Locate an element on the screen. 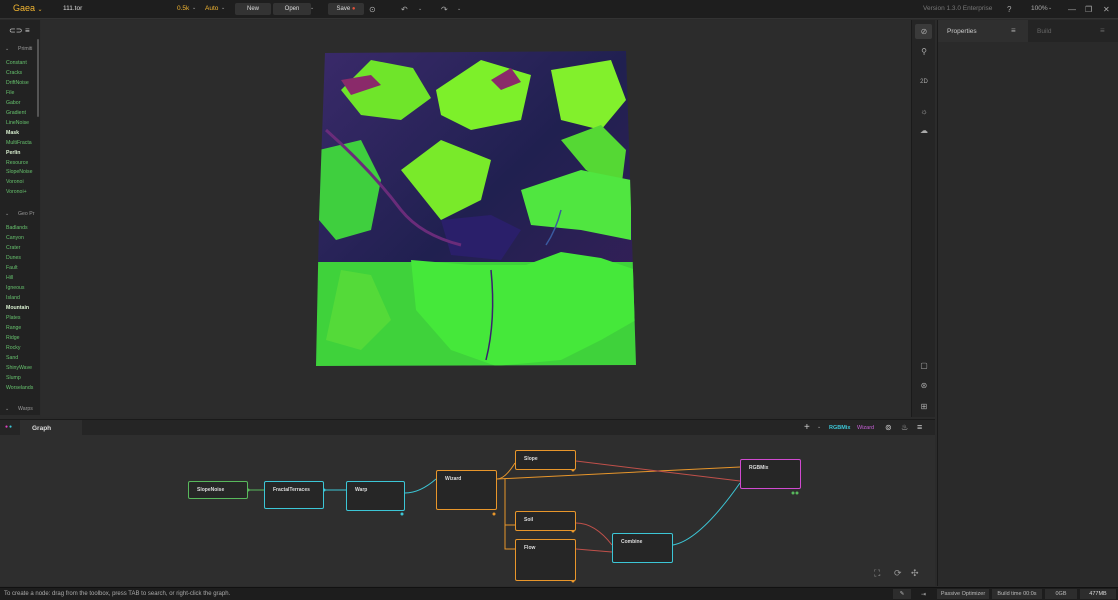 The width and height of the screenshot is (1118, 600). add-chevron-icon: ⌄ is located at coordinates (819, 427).